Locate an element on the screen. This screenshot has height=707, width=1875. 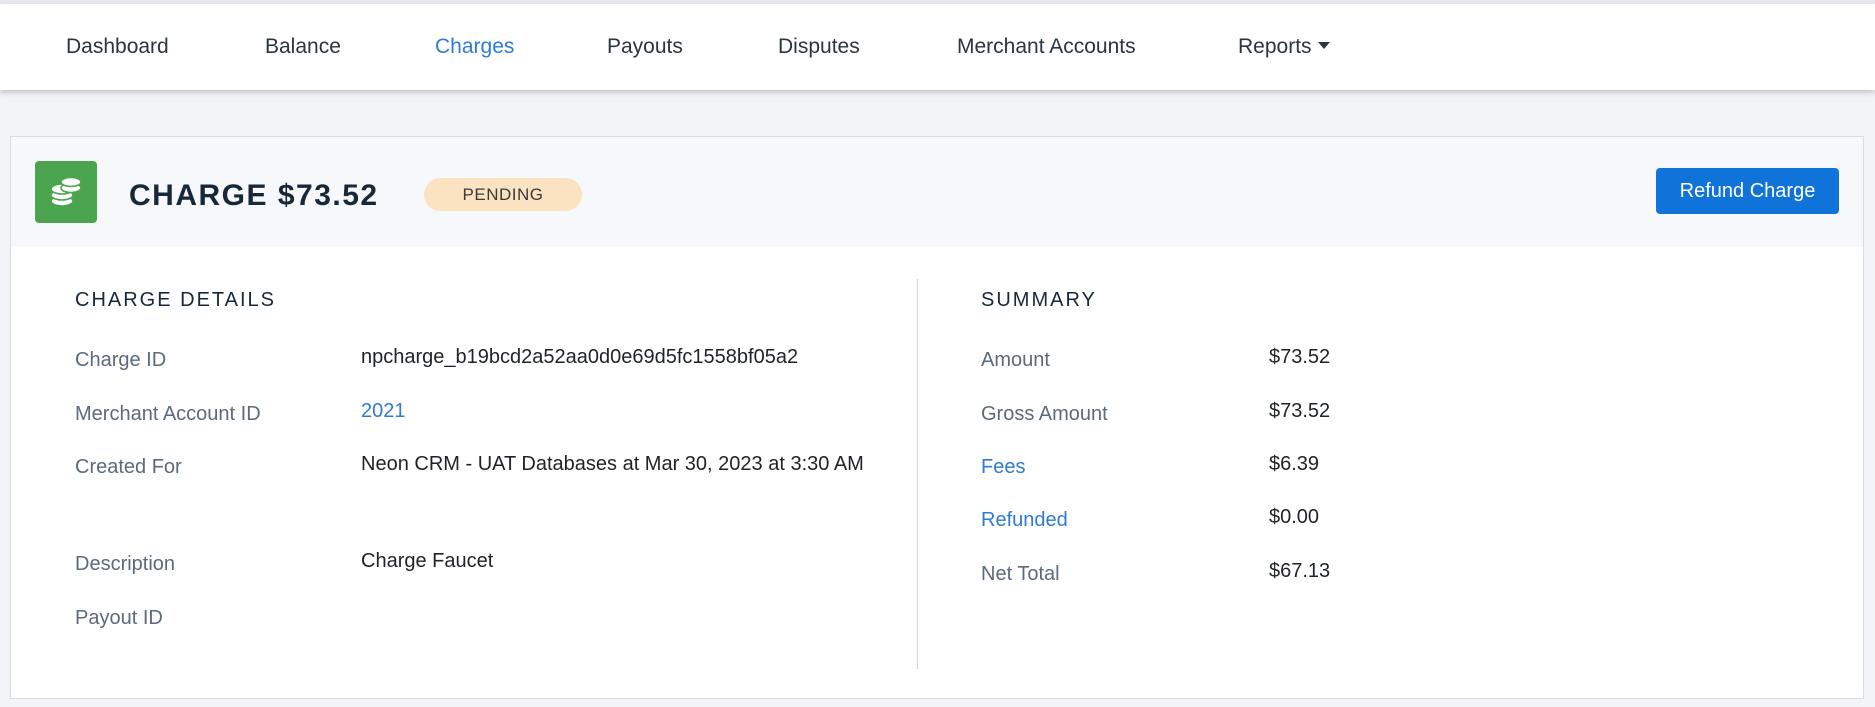
summary-label-net-total: Net Total is located at coordinates (1020, 574).